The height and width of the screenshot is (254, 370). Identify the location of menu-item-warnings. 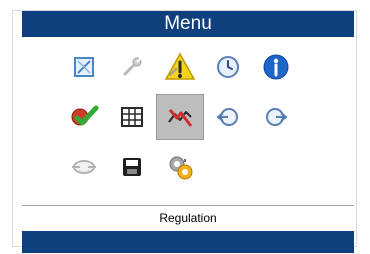
(180, 67).